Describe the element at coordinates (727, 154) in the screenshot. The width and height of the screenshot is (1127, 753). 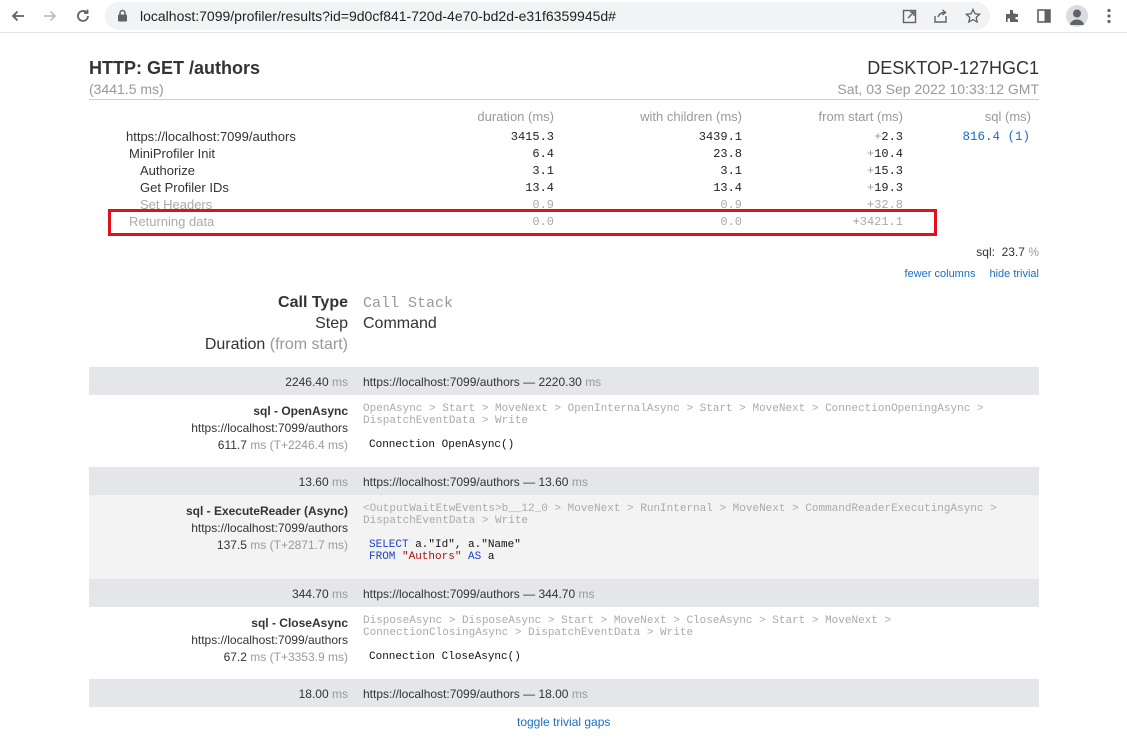
I see `timing-children: 23.8` at that location.